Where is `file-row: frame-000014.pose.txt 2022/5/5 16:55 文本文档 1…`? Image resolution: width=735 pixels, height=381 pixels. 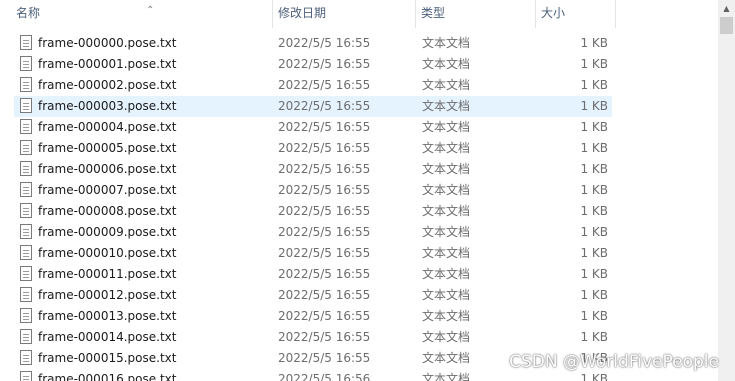
file-row: frame-000014.pose.txt 2022/5/5 16:55 文本文档 1… is located at coordinates (313, 337).